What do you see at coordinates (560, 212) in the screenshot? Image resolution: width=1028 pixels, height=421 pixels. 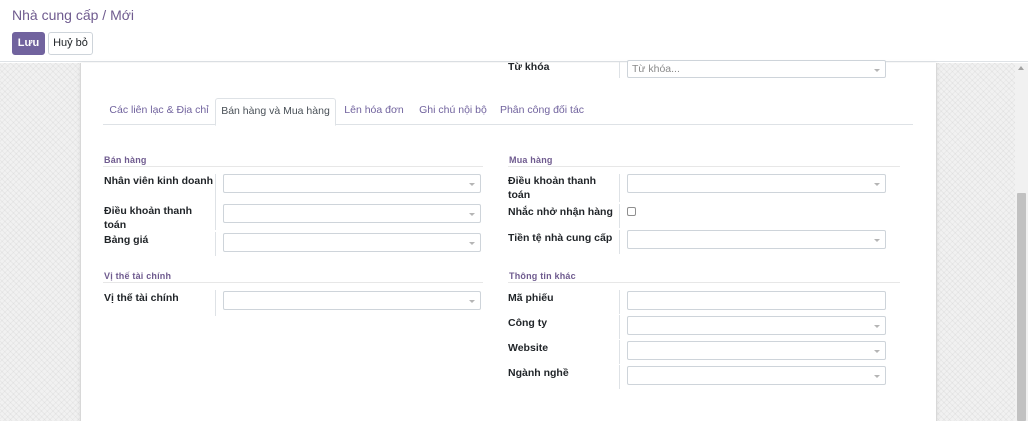 I see `receipt-reminder-label: Nhắc nhở nhận hàng` at bounding box center [560, 212].